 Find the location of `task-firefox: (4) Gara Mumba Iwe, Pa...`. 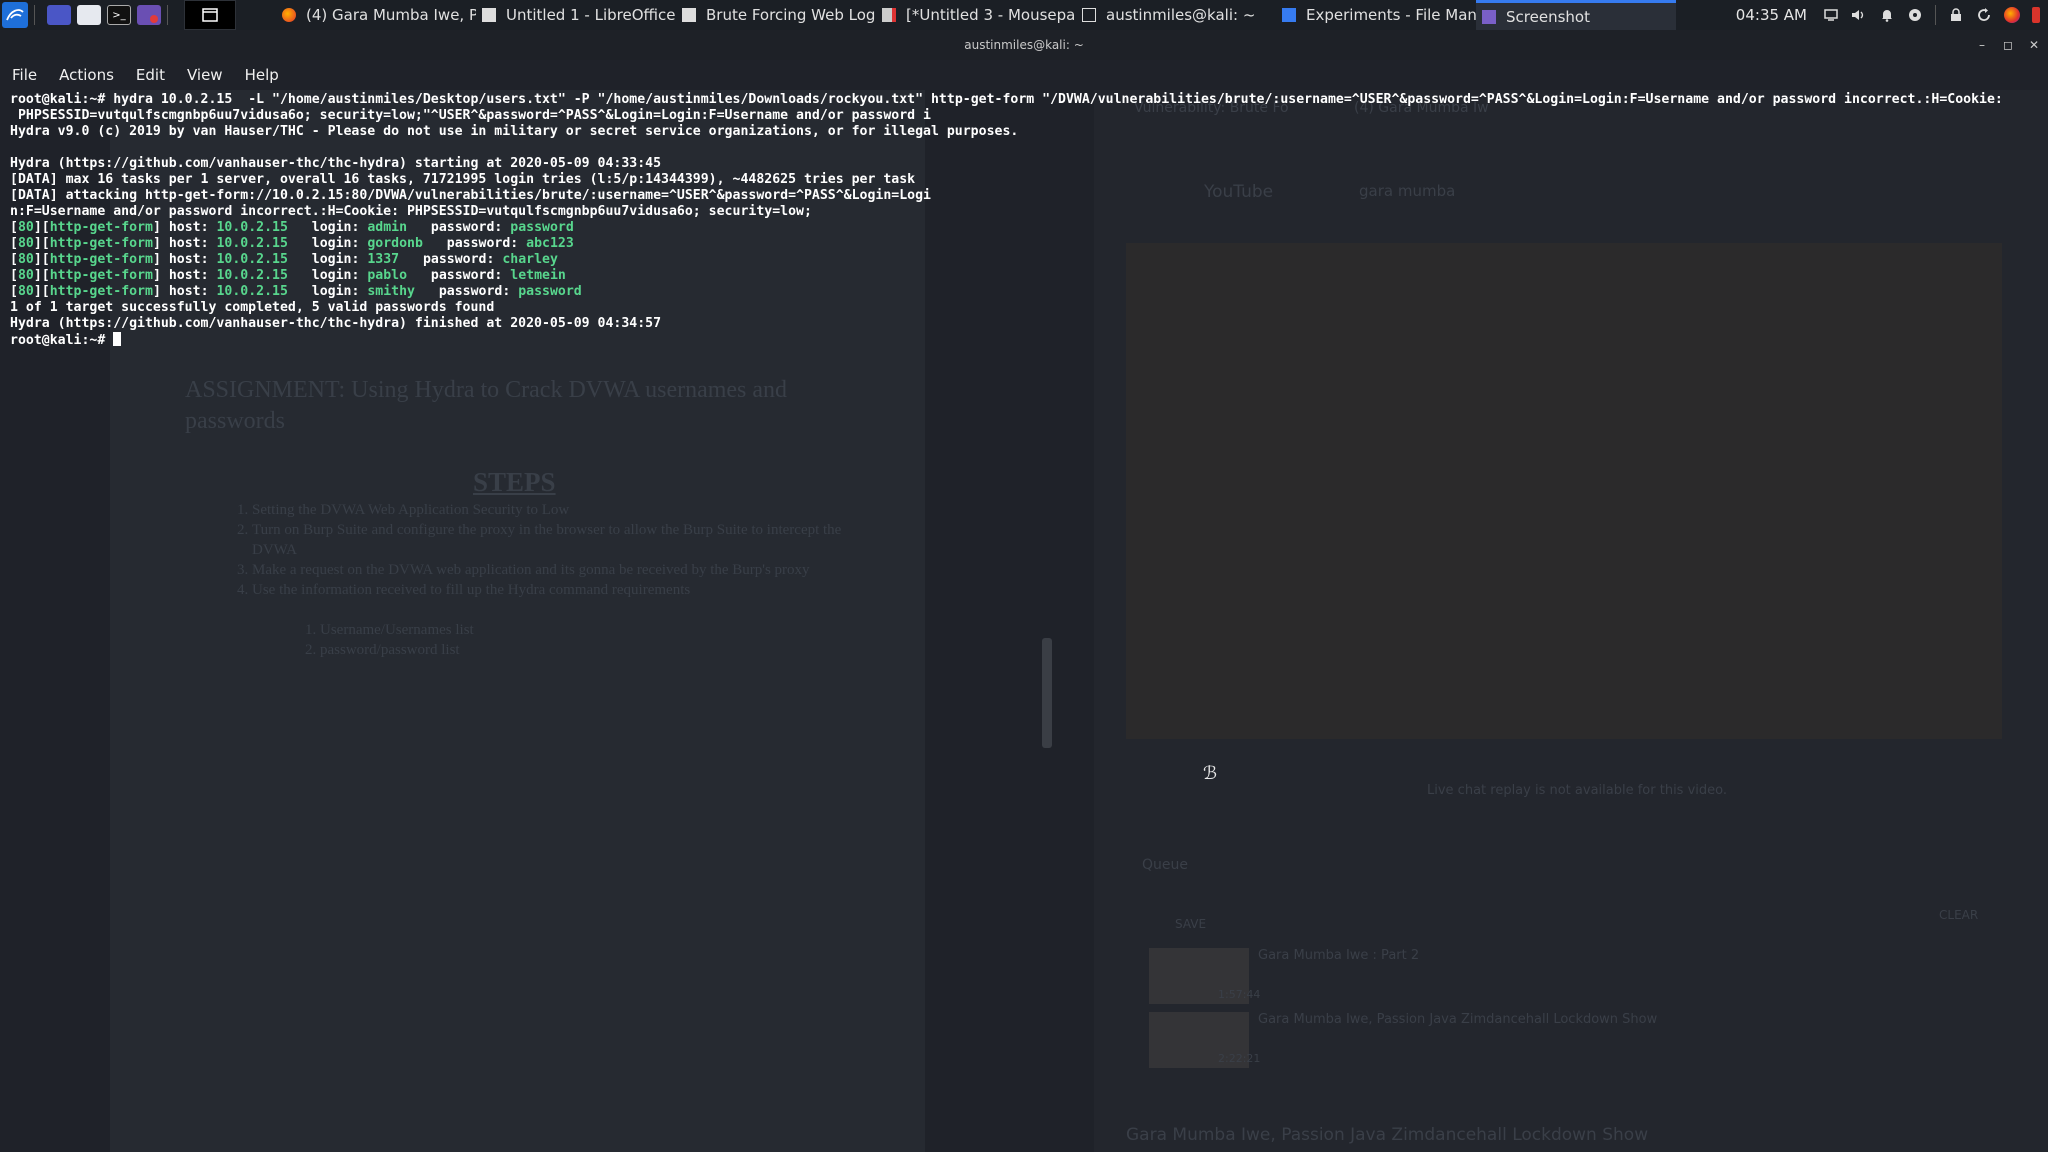

task-firefox: (4) Gara Mumba Iwe, Pa... is located at coordinates (376, 15).